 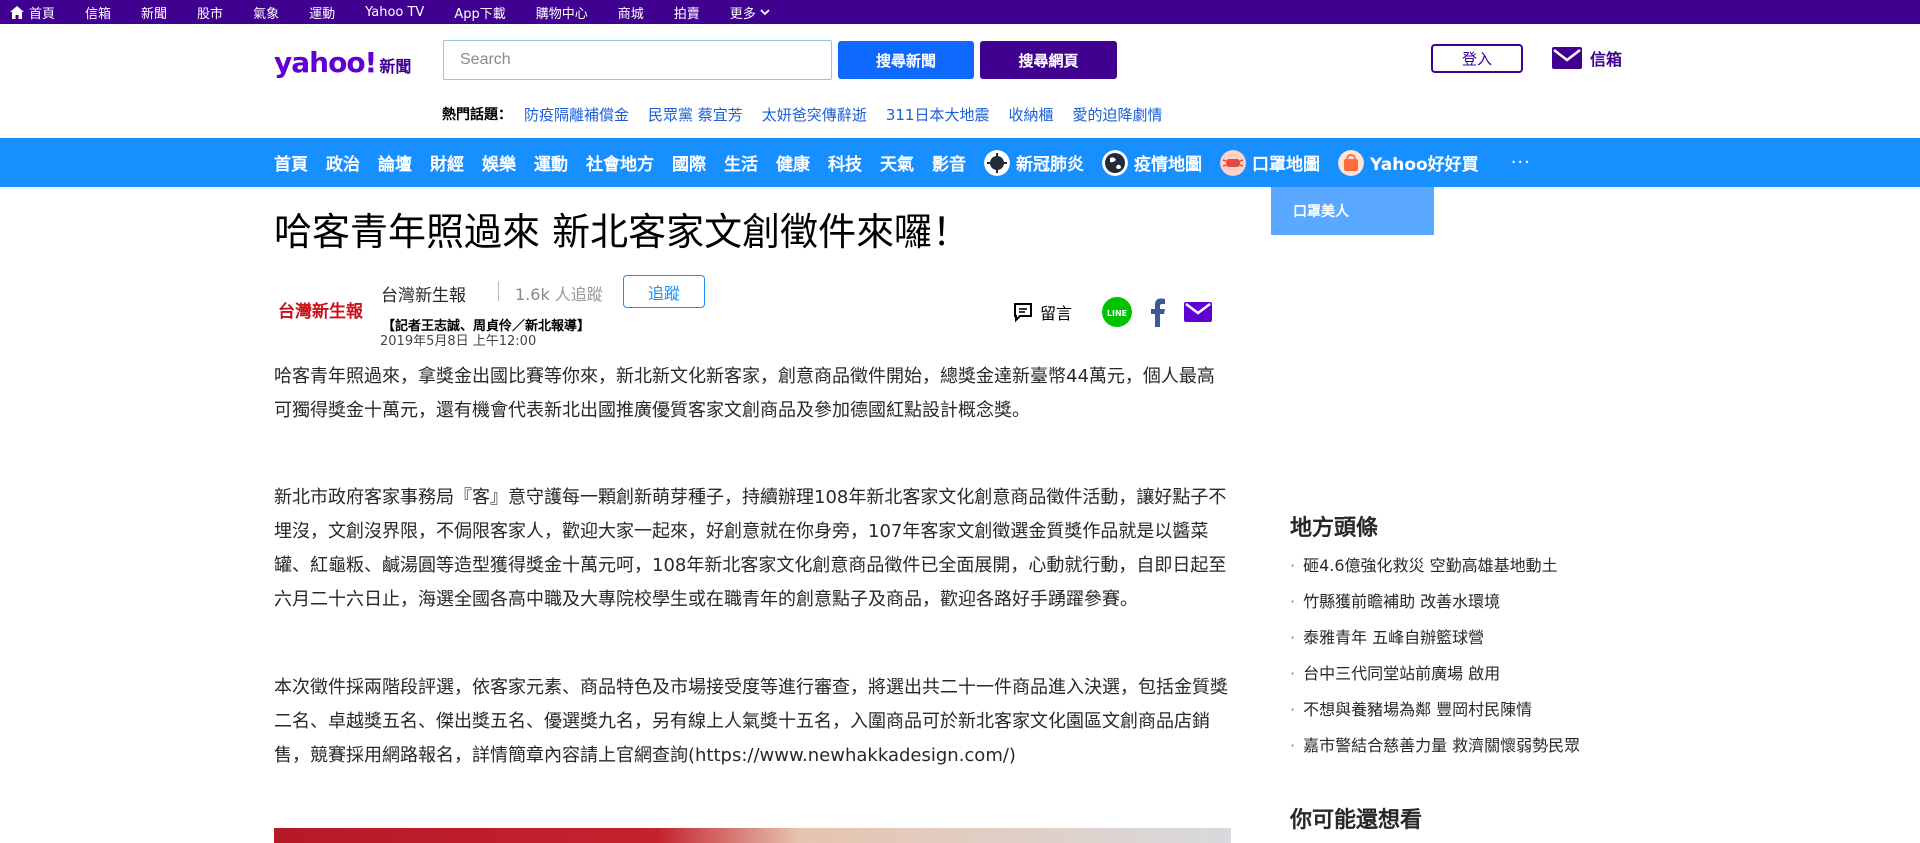 What do you see at coordinates (395, 162) in the screenshot?
I see `nav-item-forum: 論壇` at bounding box center [395, 162].